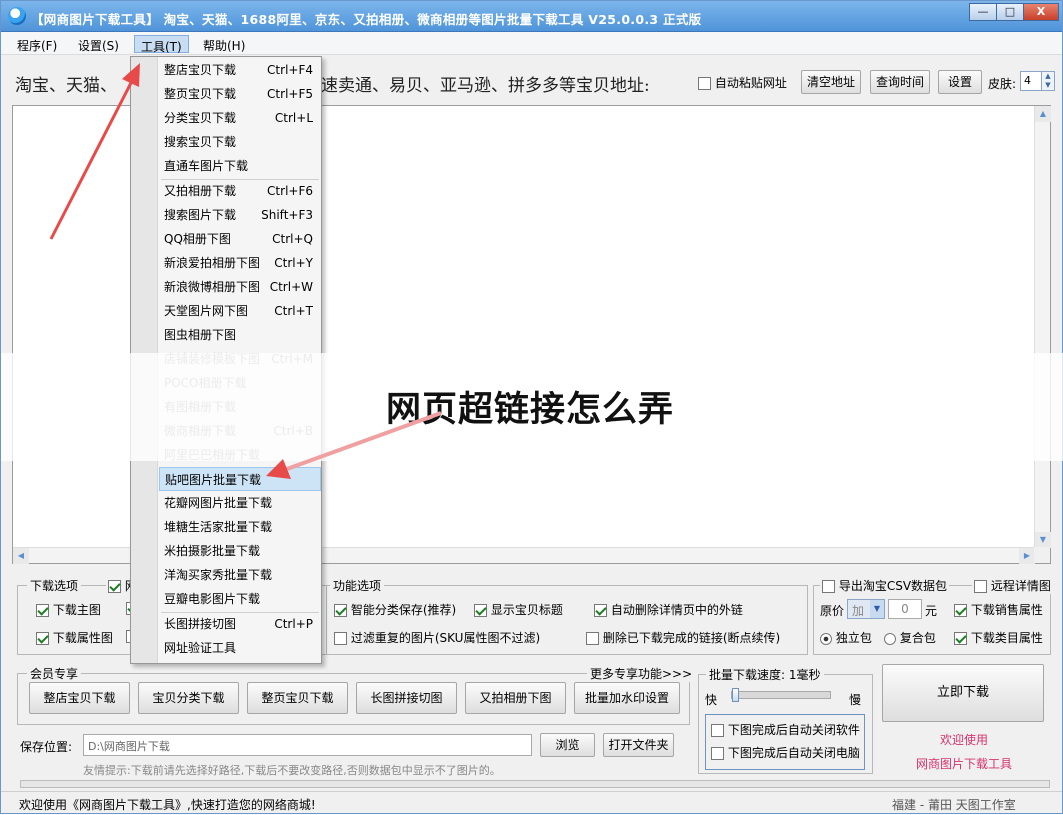  Describe the element at coordinates (94, 151) in the screenshot. I see `arrow-to-tools-menu-icon` at that location.